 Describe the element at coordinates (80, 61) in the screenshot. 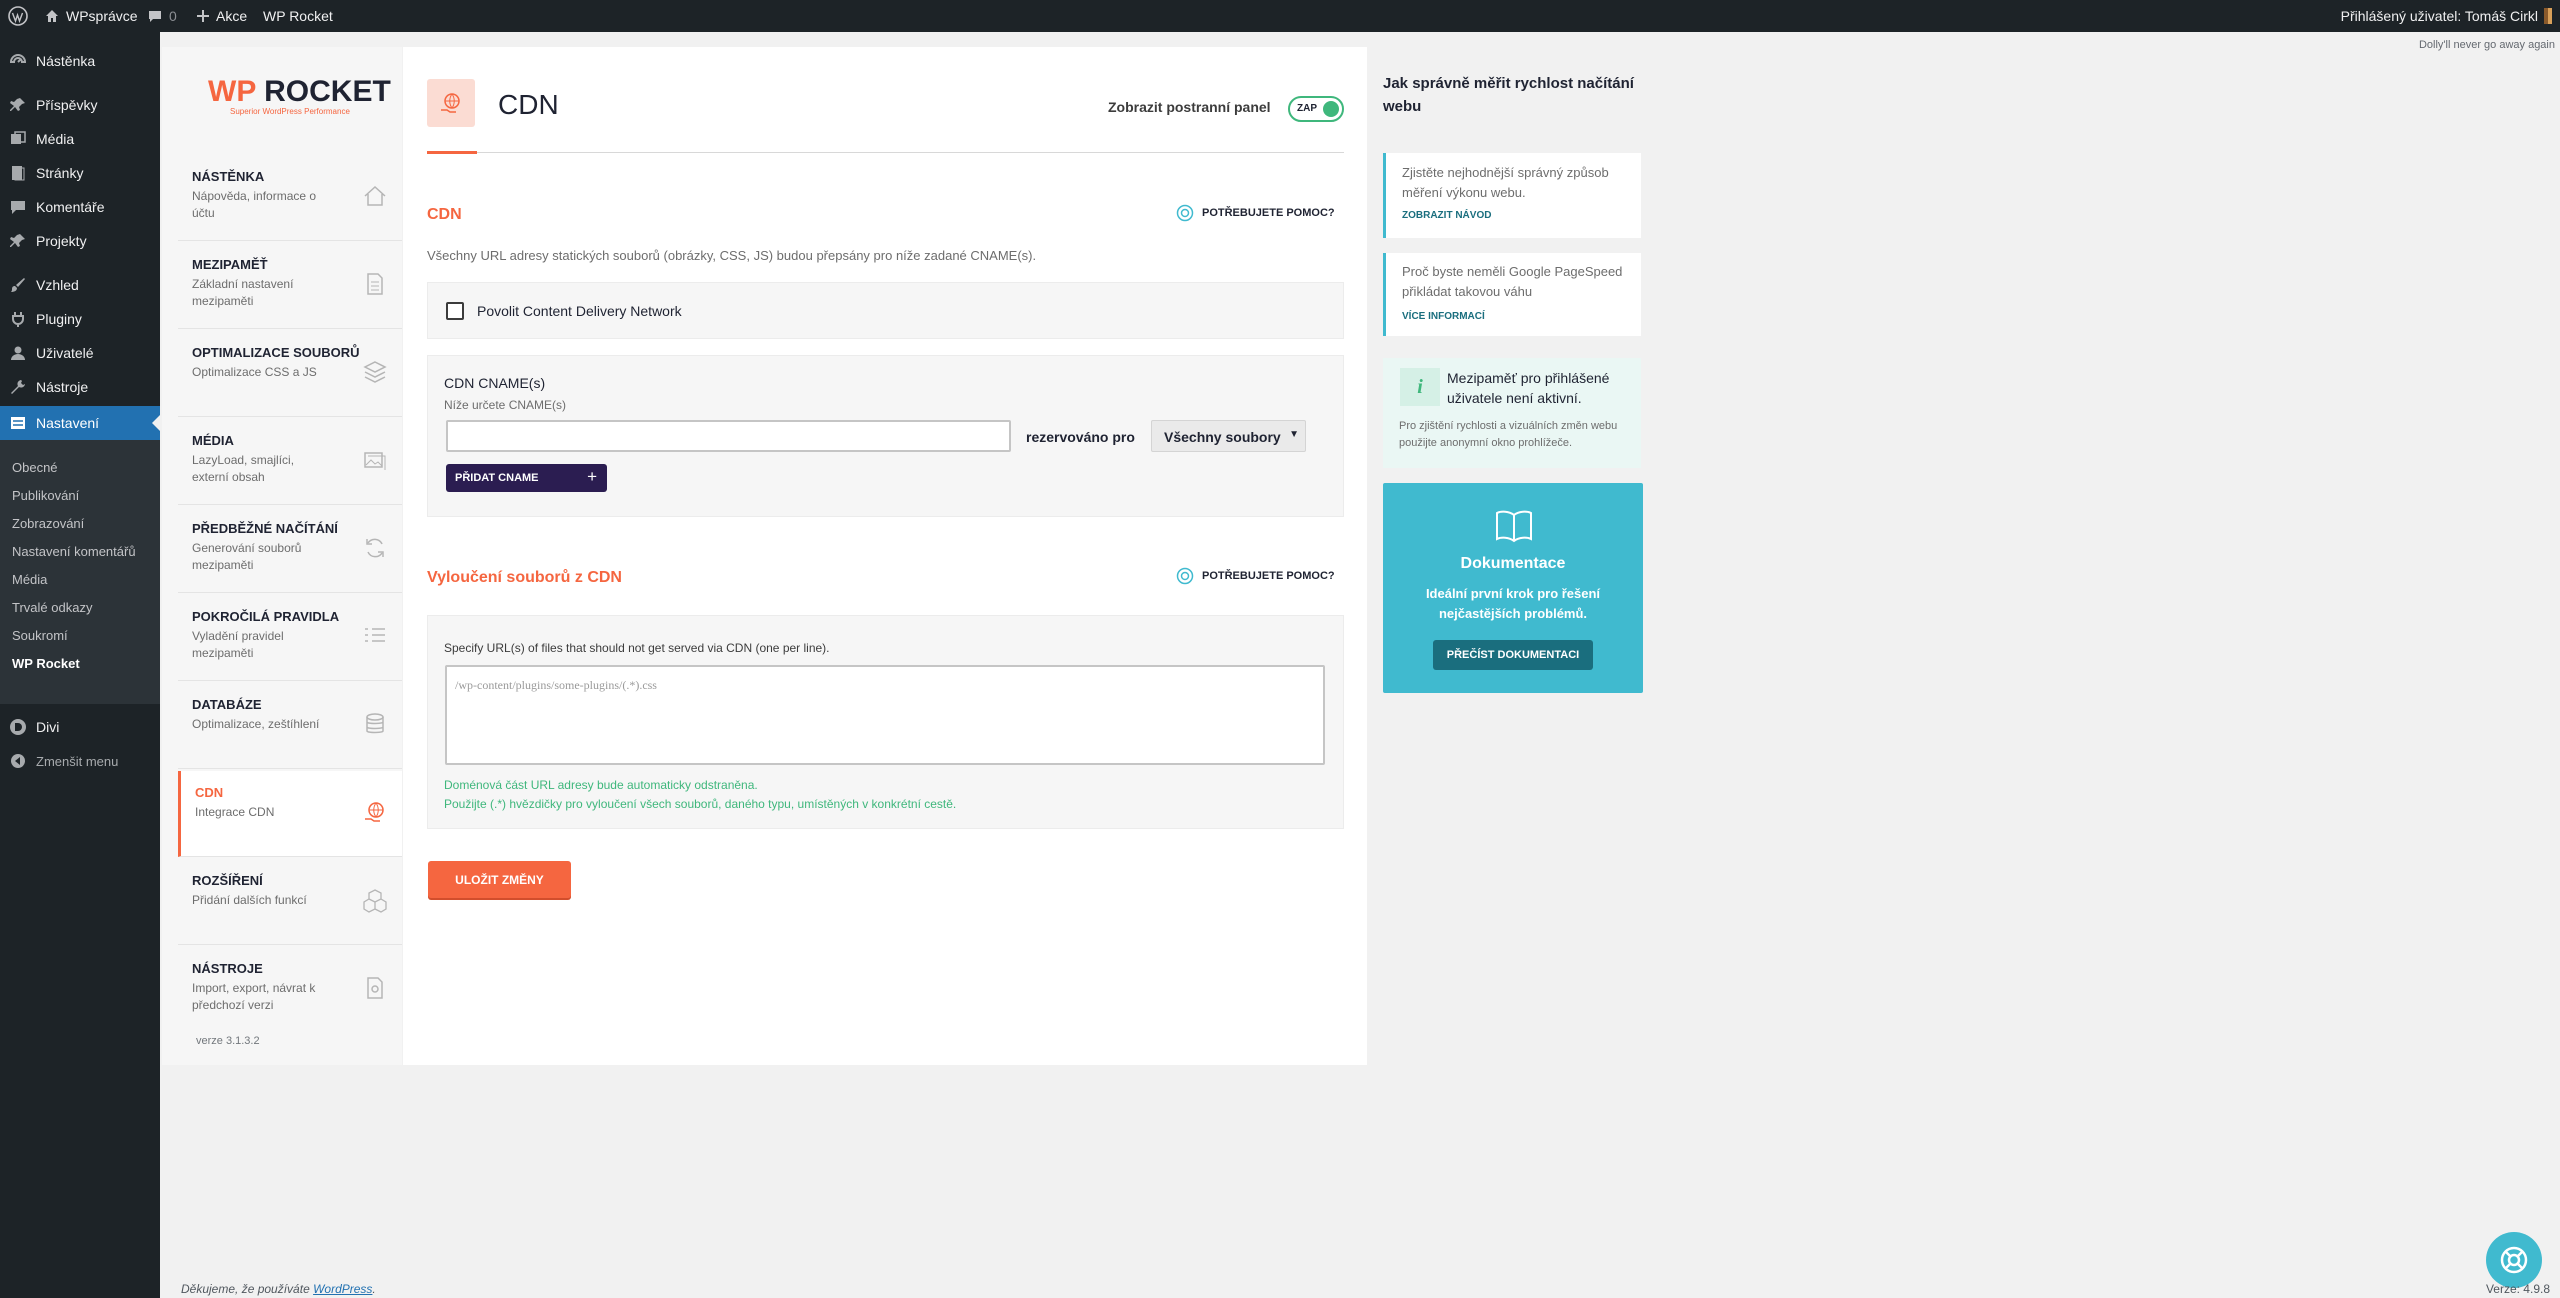

I see `menu-item-dashboard: Nástěnka` at that location.